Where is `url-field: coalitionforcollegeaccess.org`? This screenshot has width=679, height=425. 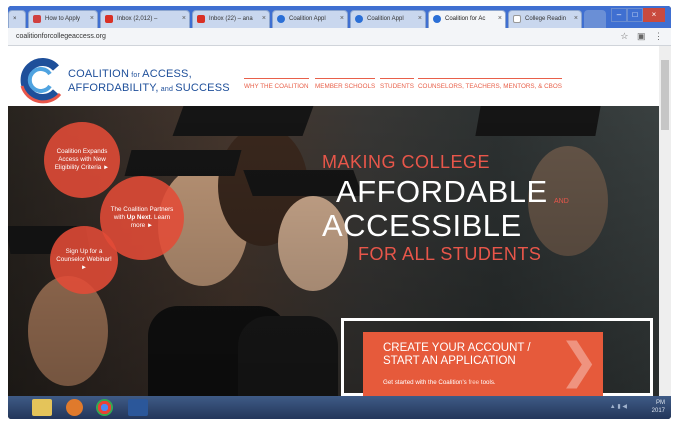
url-field: coalitionforcollegeaccess.org is located at coordinates (61, 36).